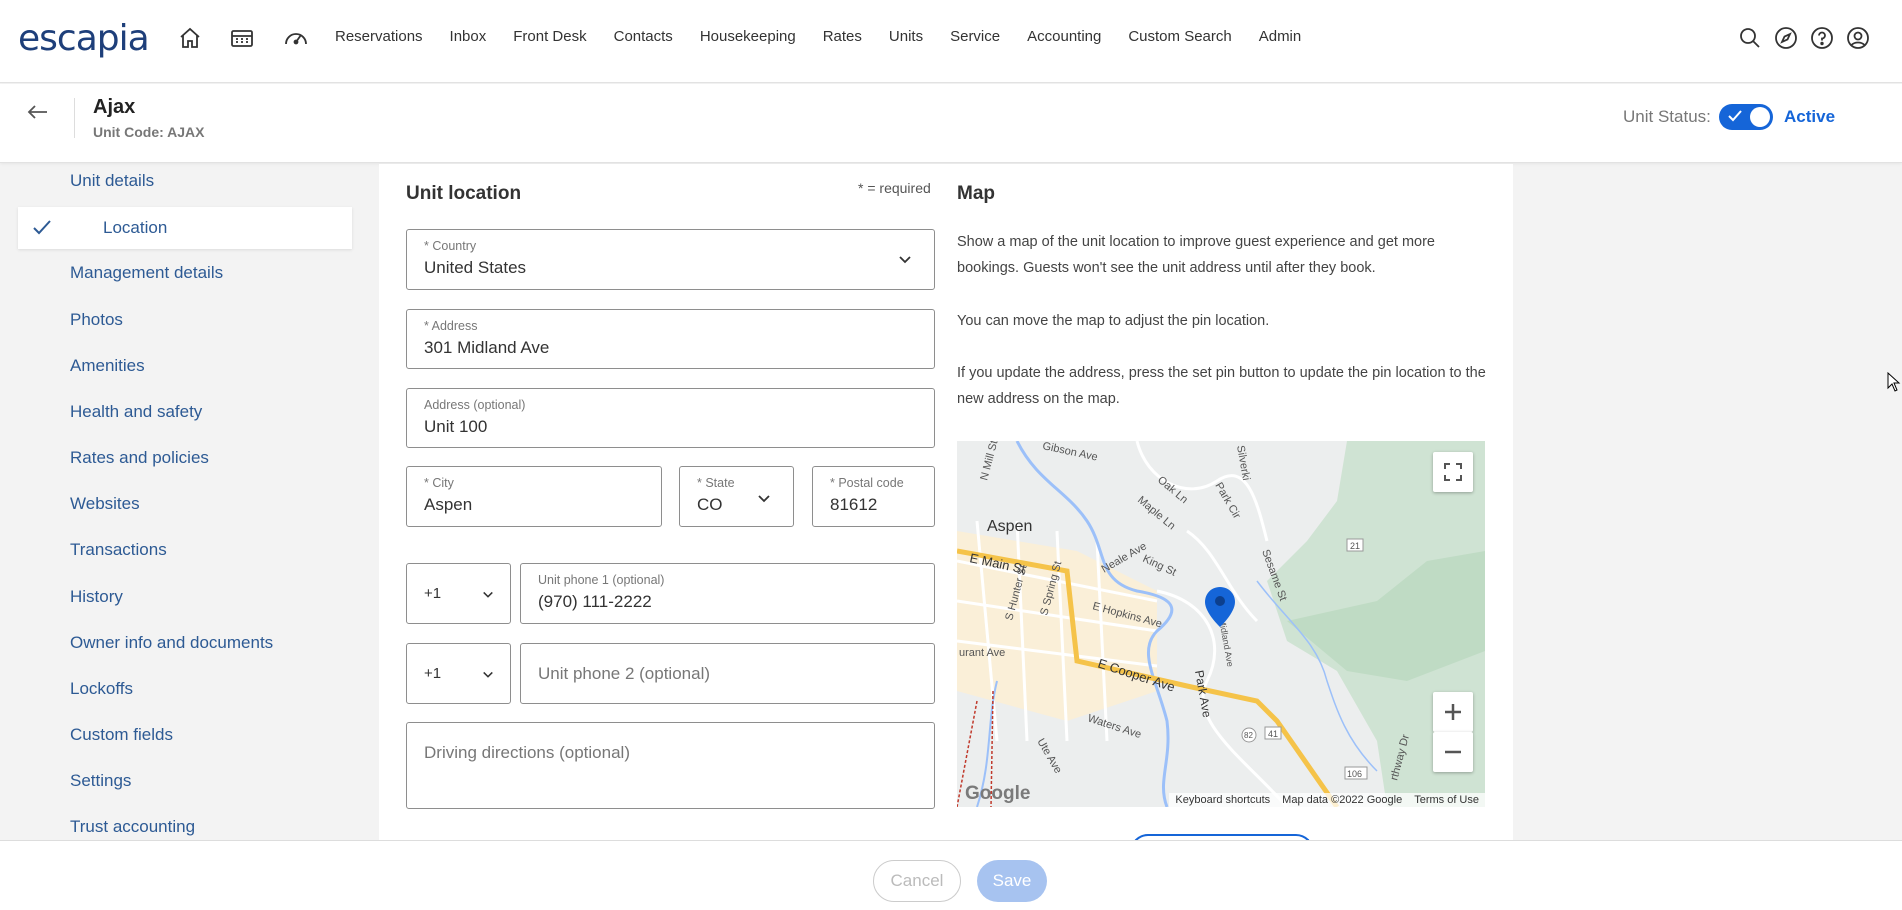 This screenshot has height=910, width=1902. I want to click on map-label-route-41: 41, so click(1273, 734).